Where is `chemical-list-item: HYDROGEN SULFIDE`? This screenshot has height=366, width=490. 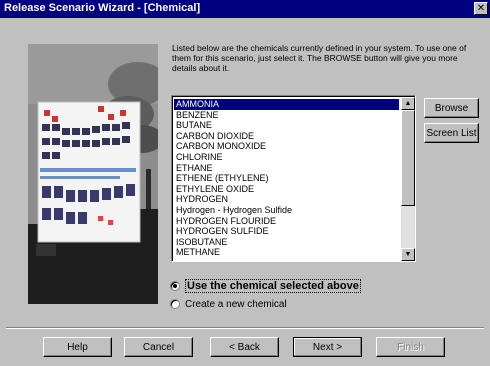
chemical-list-item: HYDROGEN SULFIDE is located at coordinates (286, 231).